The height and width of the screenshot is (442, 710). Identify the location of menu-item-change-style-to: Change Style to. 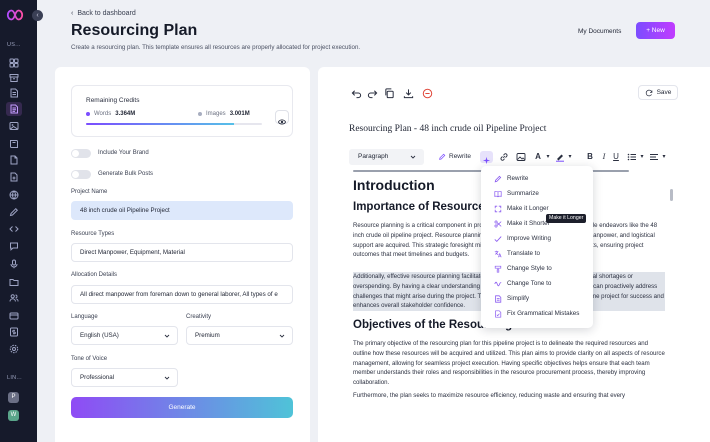
(537, 268).